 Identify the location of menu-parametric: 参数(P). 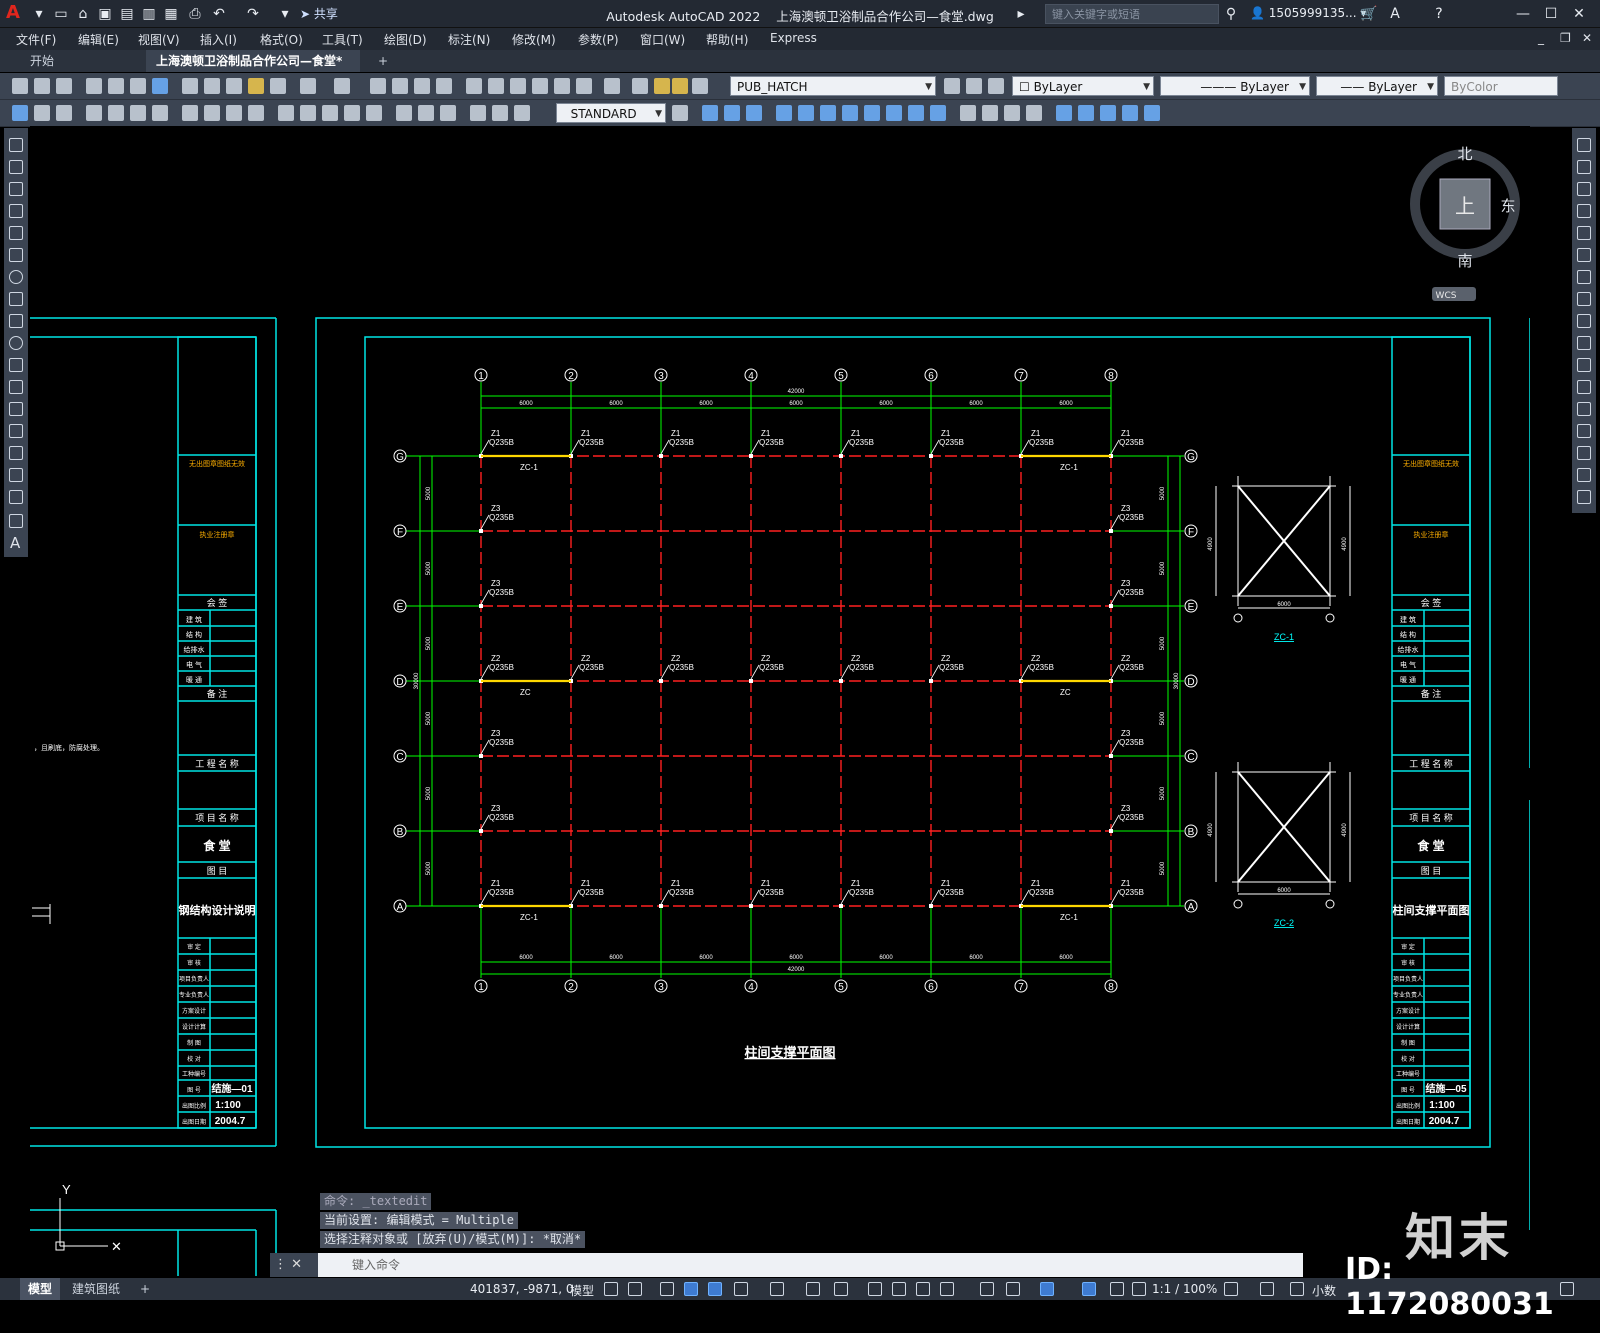
(598, 39).